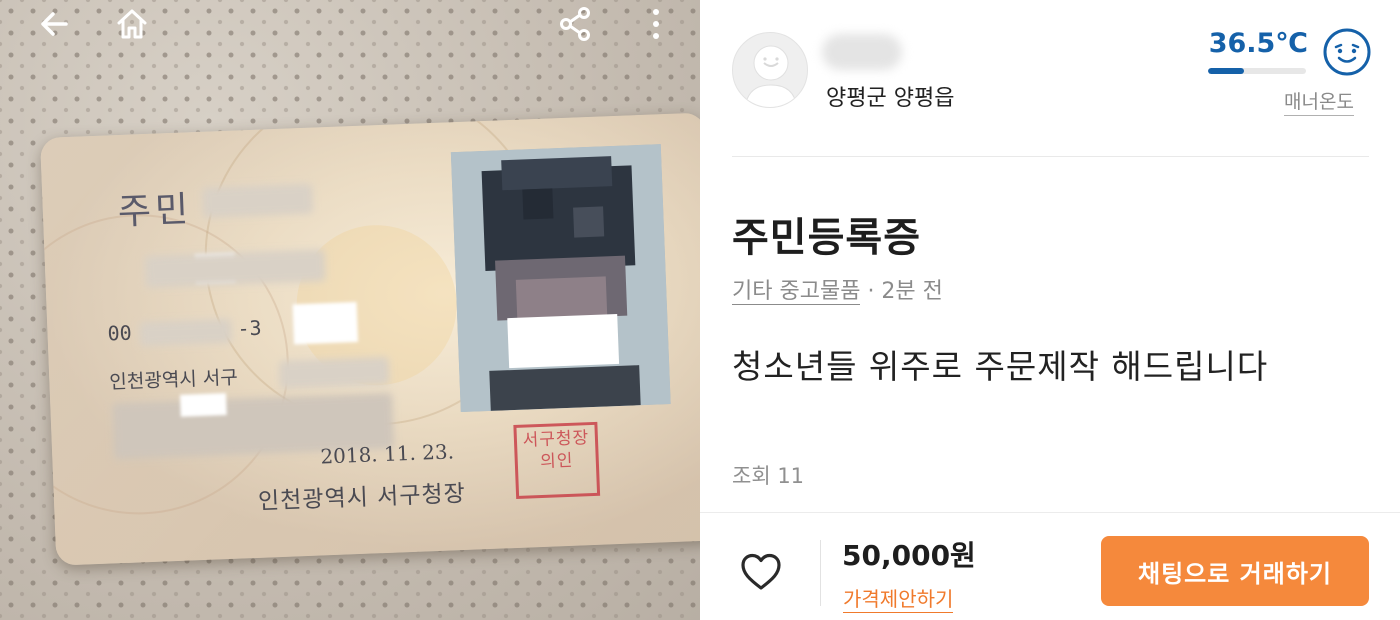  What do you see at coordinates (771, 76) in the screenshot?
I see `default-avatar-icon` at bounding box center [771, 76].